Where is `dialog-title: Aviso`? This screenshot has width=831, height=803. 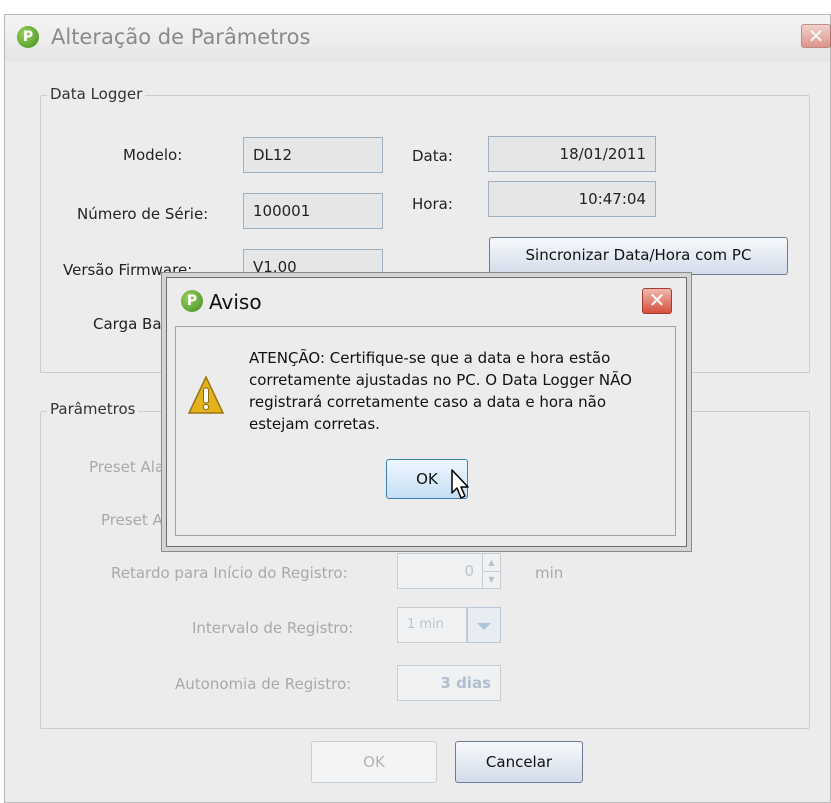
dialog-title: Aviso is located at coordinates (235, 302).